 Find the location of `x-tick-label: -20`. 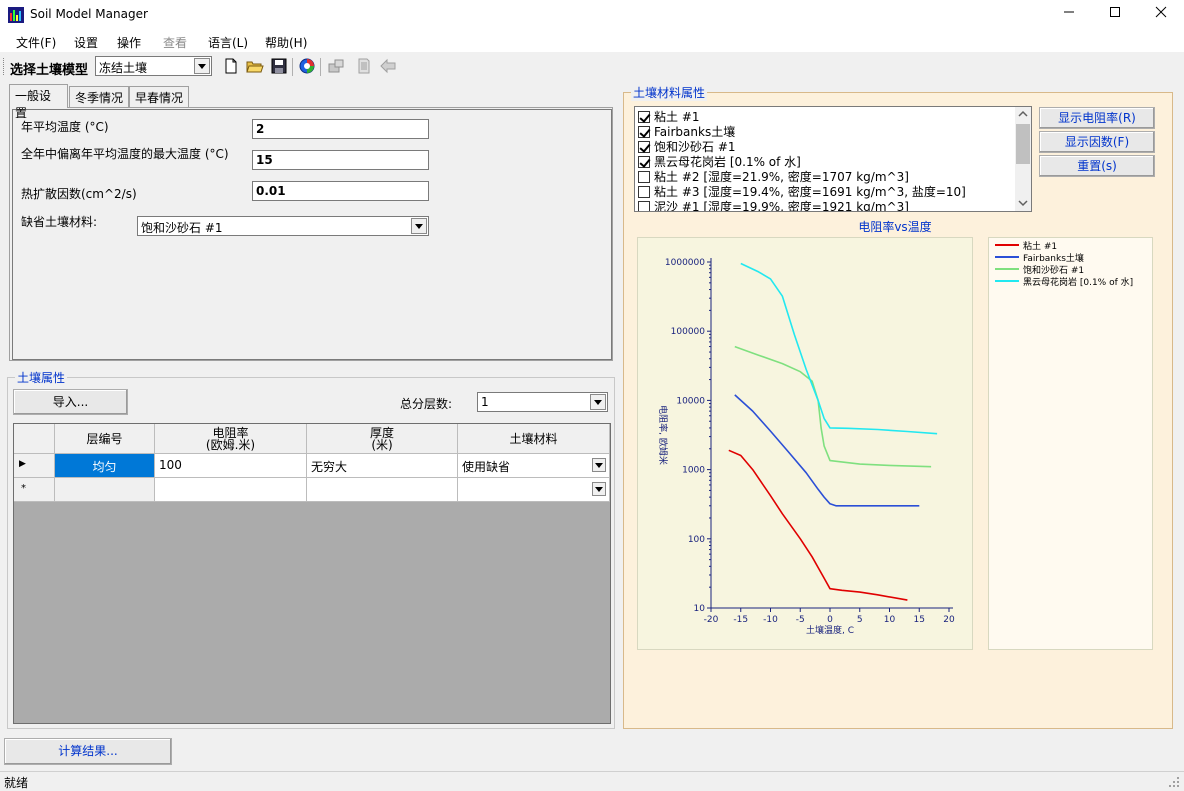

x-tick-label: -20 is located at coordinates (711, 620).